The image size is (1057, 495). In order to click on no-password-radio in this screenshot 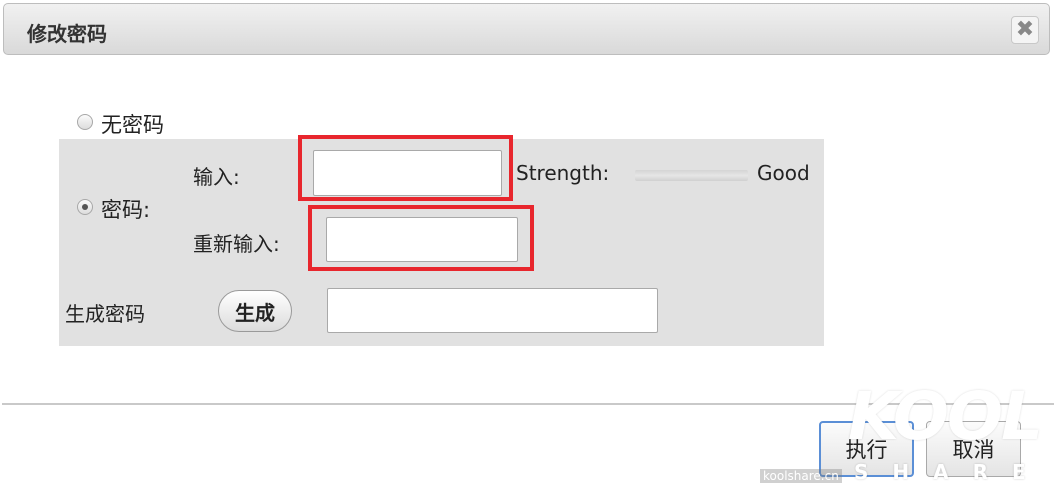, I will do `click(85, 122)`.